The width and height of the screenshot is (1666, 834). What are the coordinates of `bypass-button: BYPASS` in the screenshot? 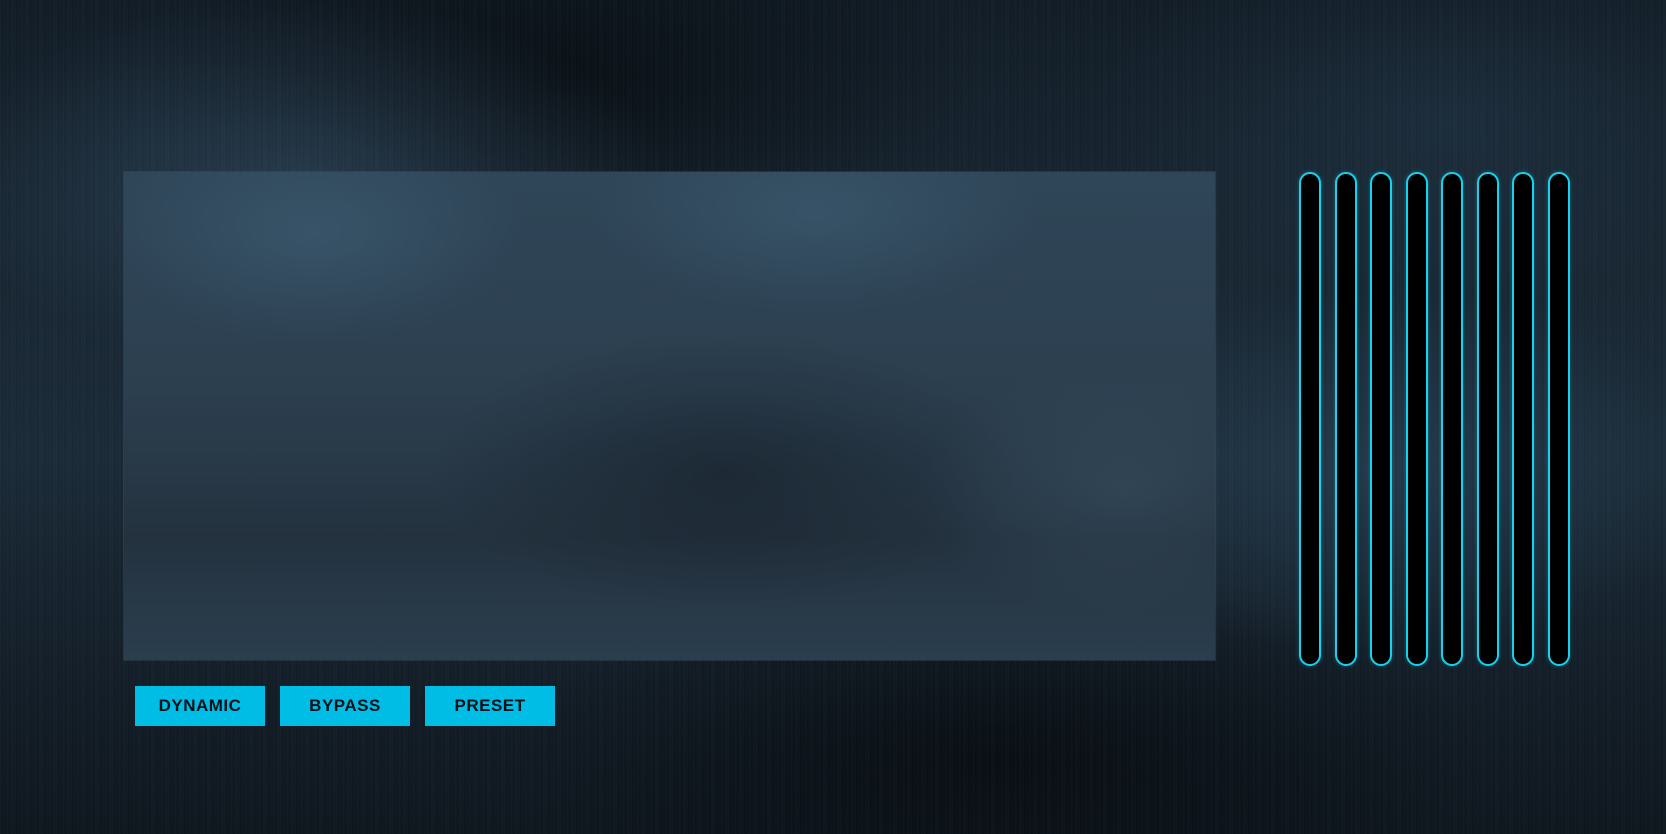 It's located at (345, 706).